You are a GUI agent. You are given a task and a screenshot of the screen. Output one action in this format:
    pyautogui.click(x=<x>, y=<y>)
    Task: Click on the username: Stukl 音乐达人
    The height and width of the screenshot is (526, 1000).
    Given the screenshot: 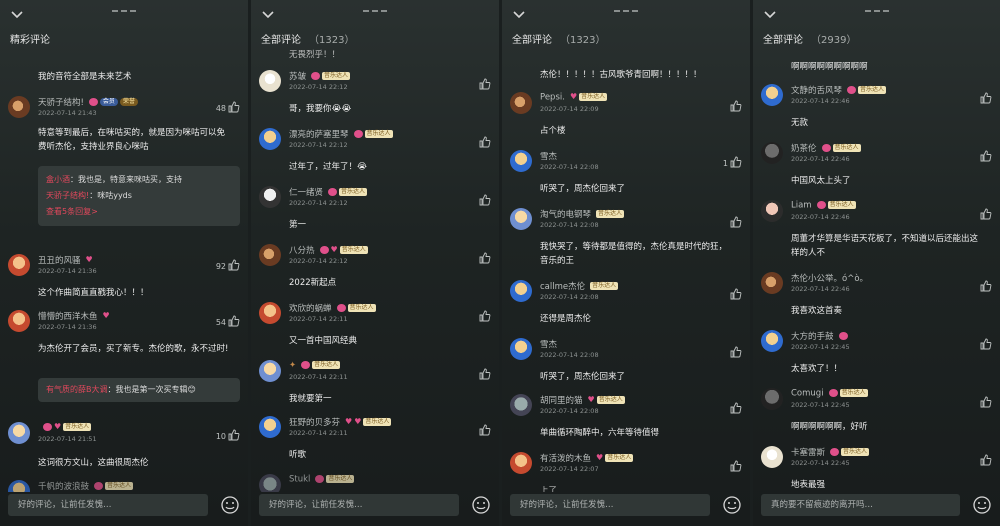 What is the action you would take?
    pyautogui.click(x=322, y=479)
    